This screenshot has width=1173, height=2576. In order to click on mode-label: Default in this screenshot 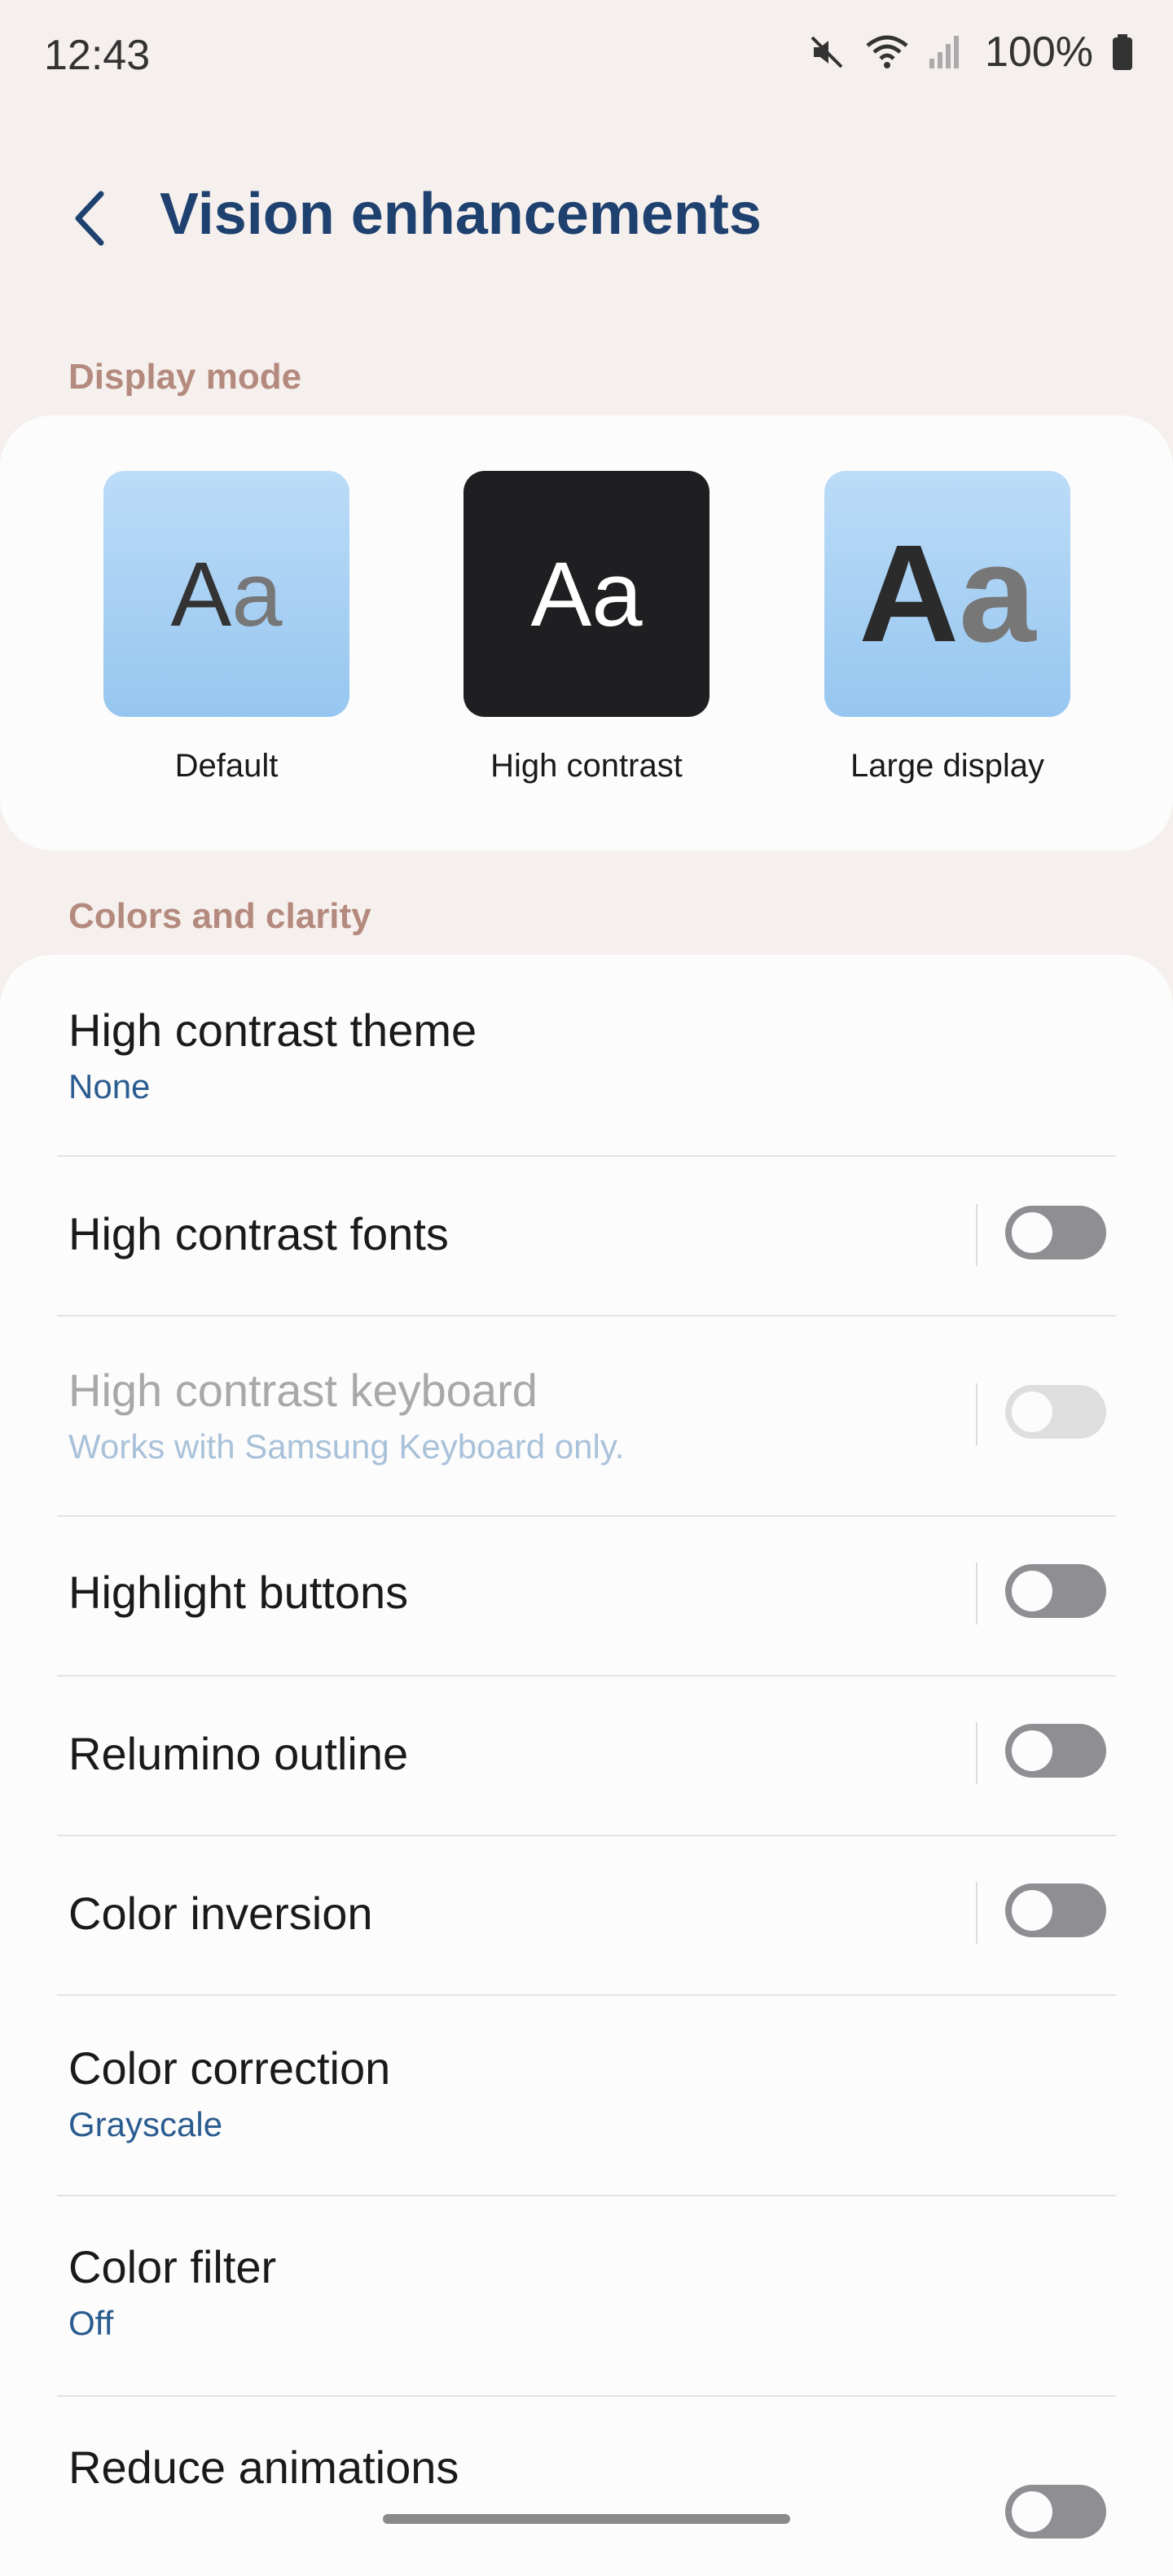, I will do `click(226, 766)`.